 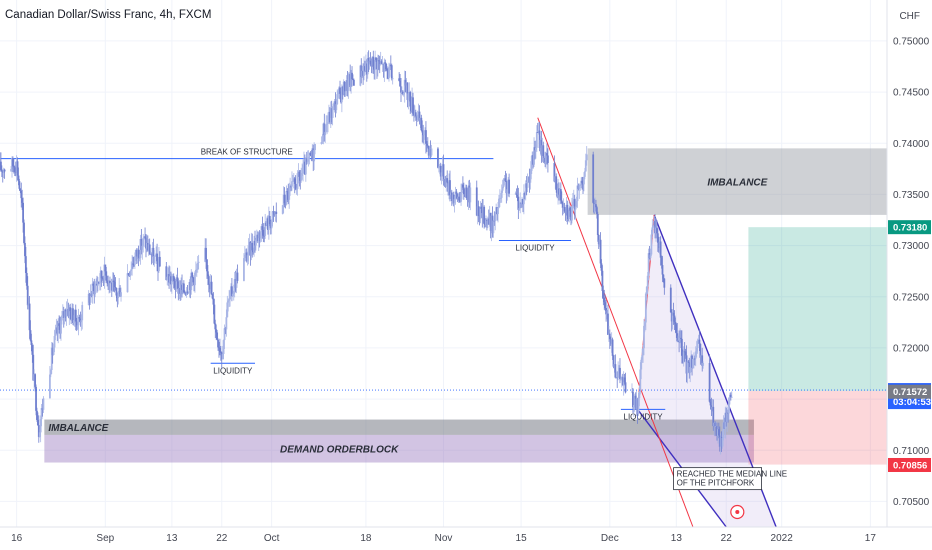 What do you see at coordinates (610, 538) in the screenshot?
I see `x-tick-label: Dec` at bounding box center [610, 538].